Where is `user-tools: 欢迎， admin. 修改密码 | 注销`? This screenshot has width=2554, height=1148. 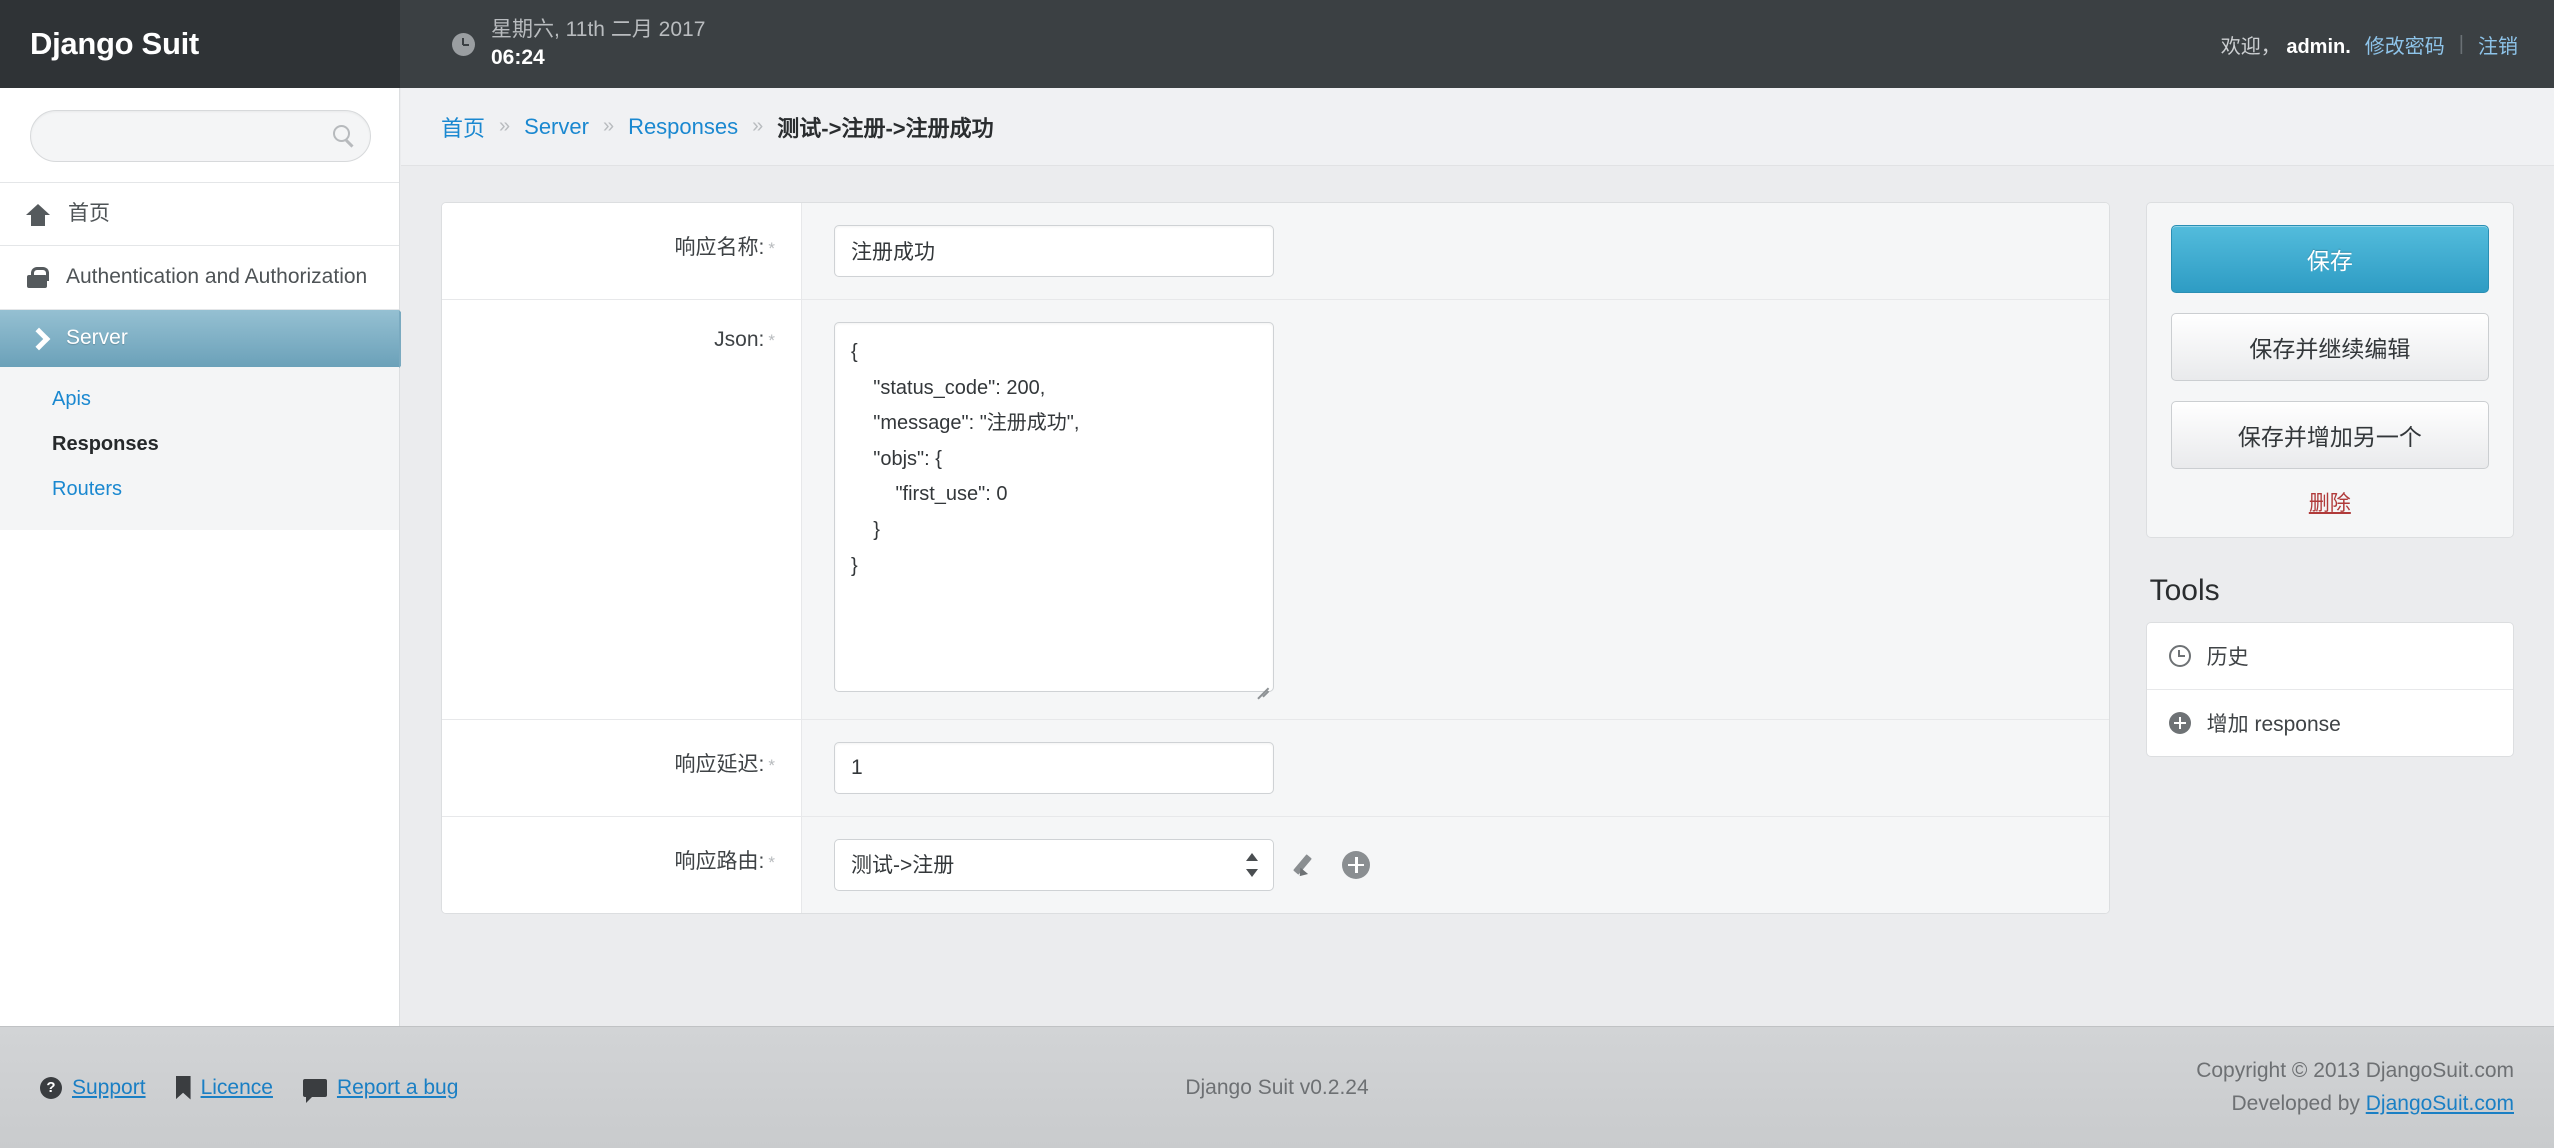
user-tools: 欢迎， admin. 修改密码 | 注销 is located at coordinates (2387, 44).